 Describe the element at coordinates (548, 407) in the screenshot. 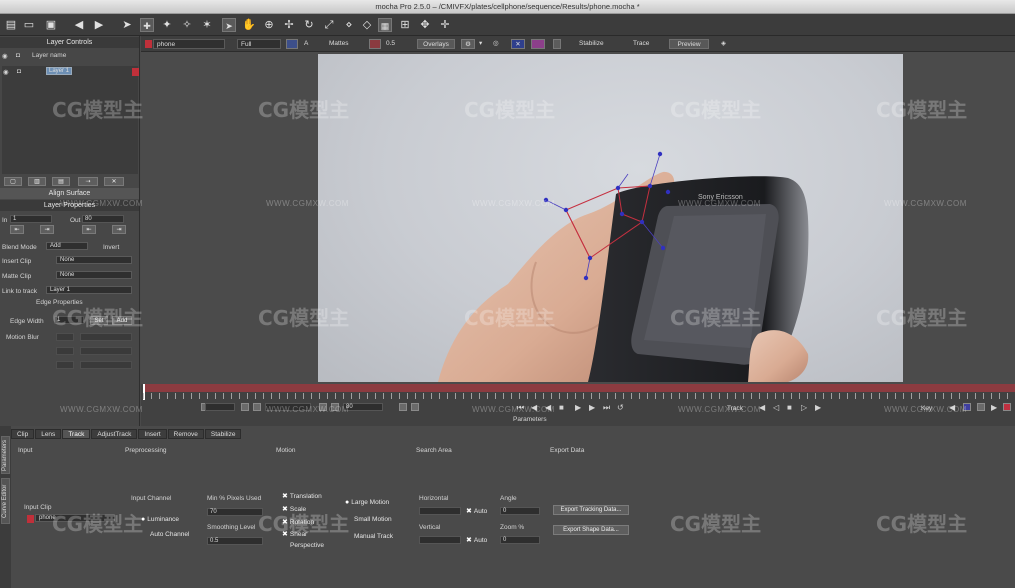

I see `play-backward-icon: ◀` at that location.